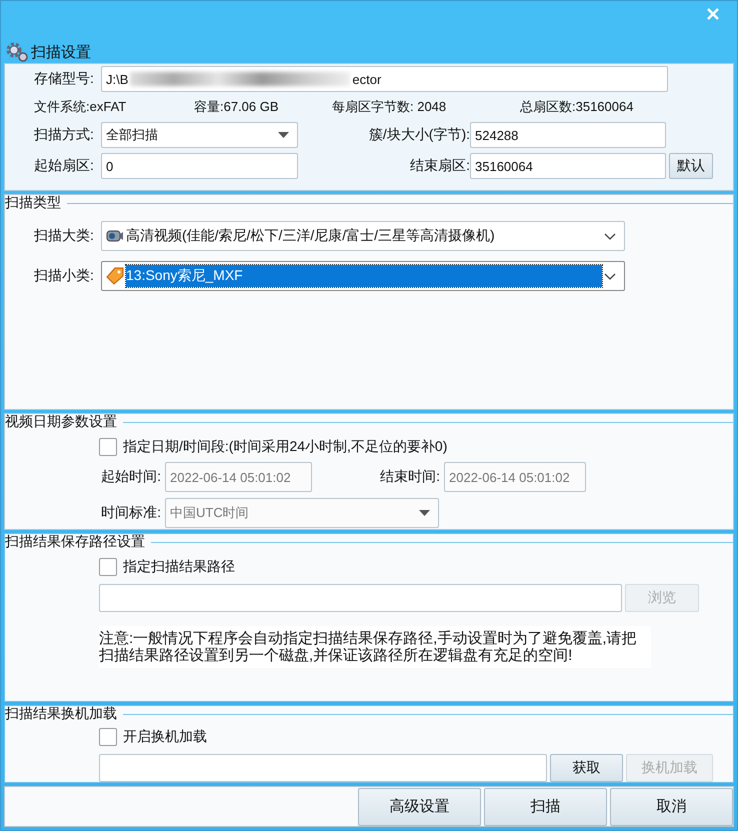  Describe the element at coordinates (360, 598) in the screenshot. I see `path-field` at that location.